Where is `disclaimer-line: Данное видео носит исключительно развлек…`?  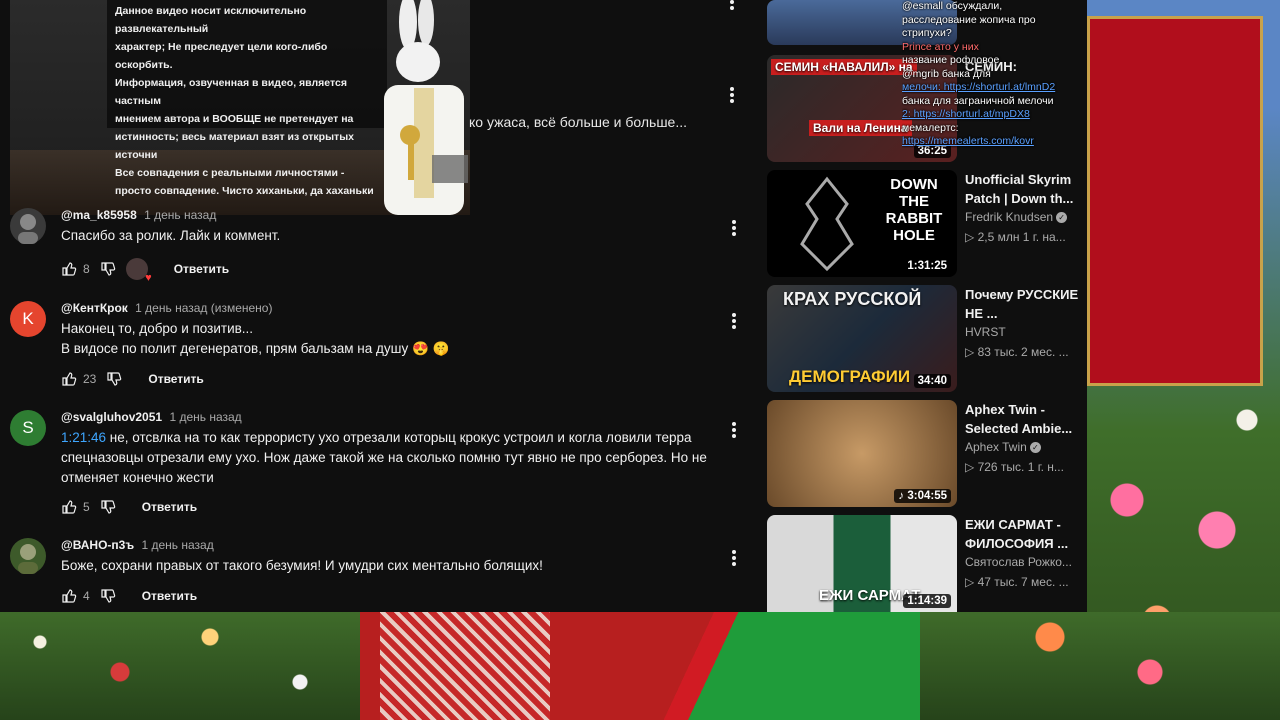 disclaimer-line: Данное видео носит исключительно развлек… is located at coordinates (211, 20).